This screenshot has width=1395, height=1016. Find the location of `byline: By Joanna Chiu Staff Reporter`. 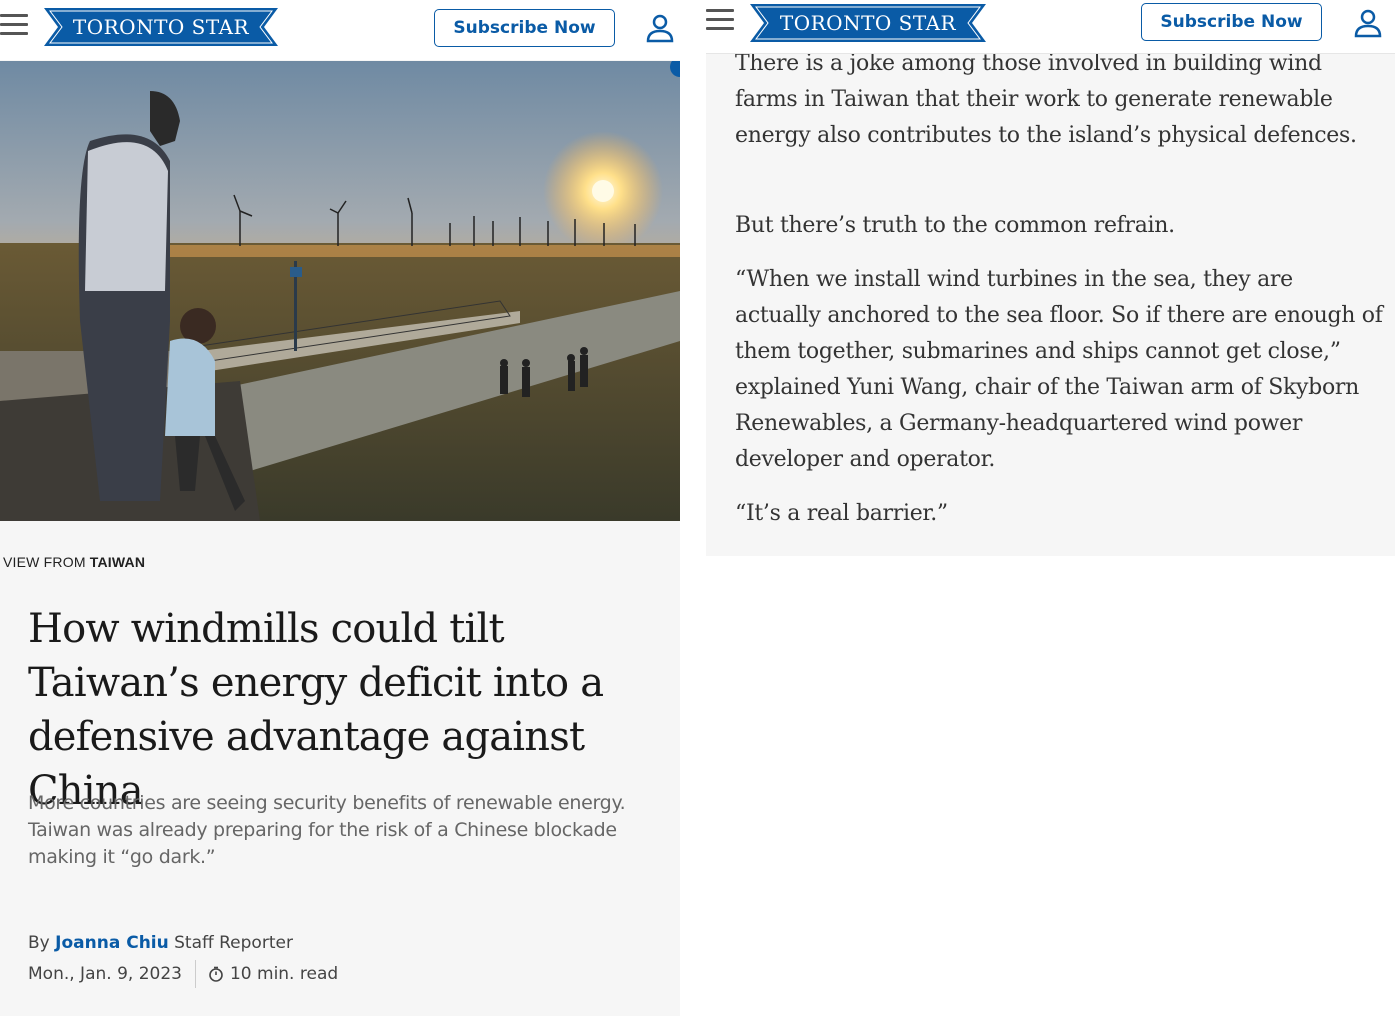

byline: By Joanna Chiu Staff Reporter is located at coordinates (160, 943).